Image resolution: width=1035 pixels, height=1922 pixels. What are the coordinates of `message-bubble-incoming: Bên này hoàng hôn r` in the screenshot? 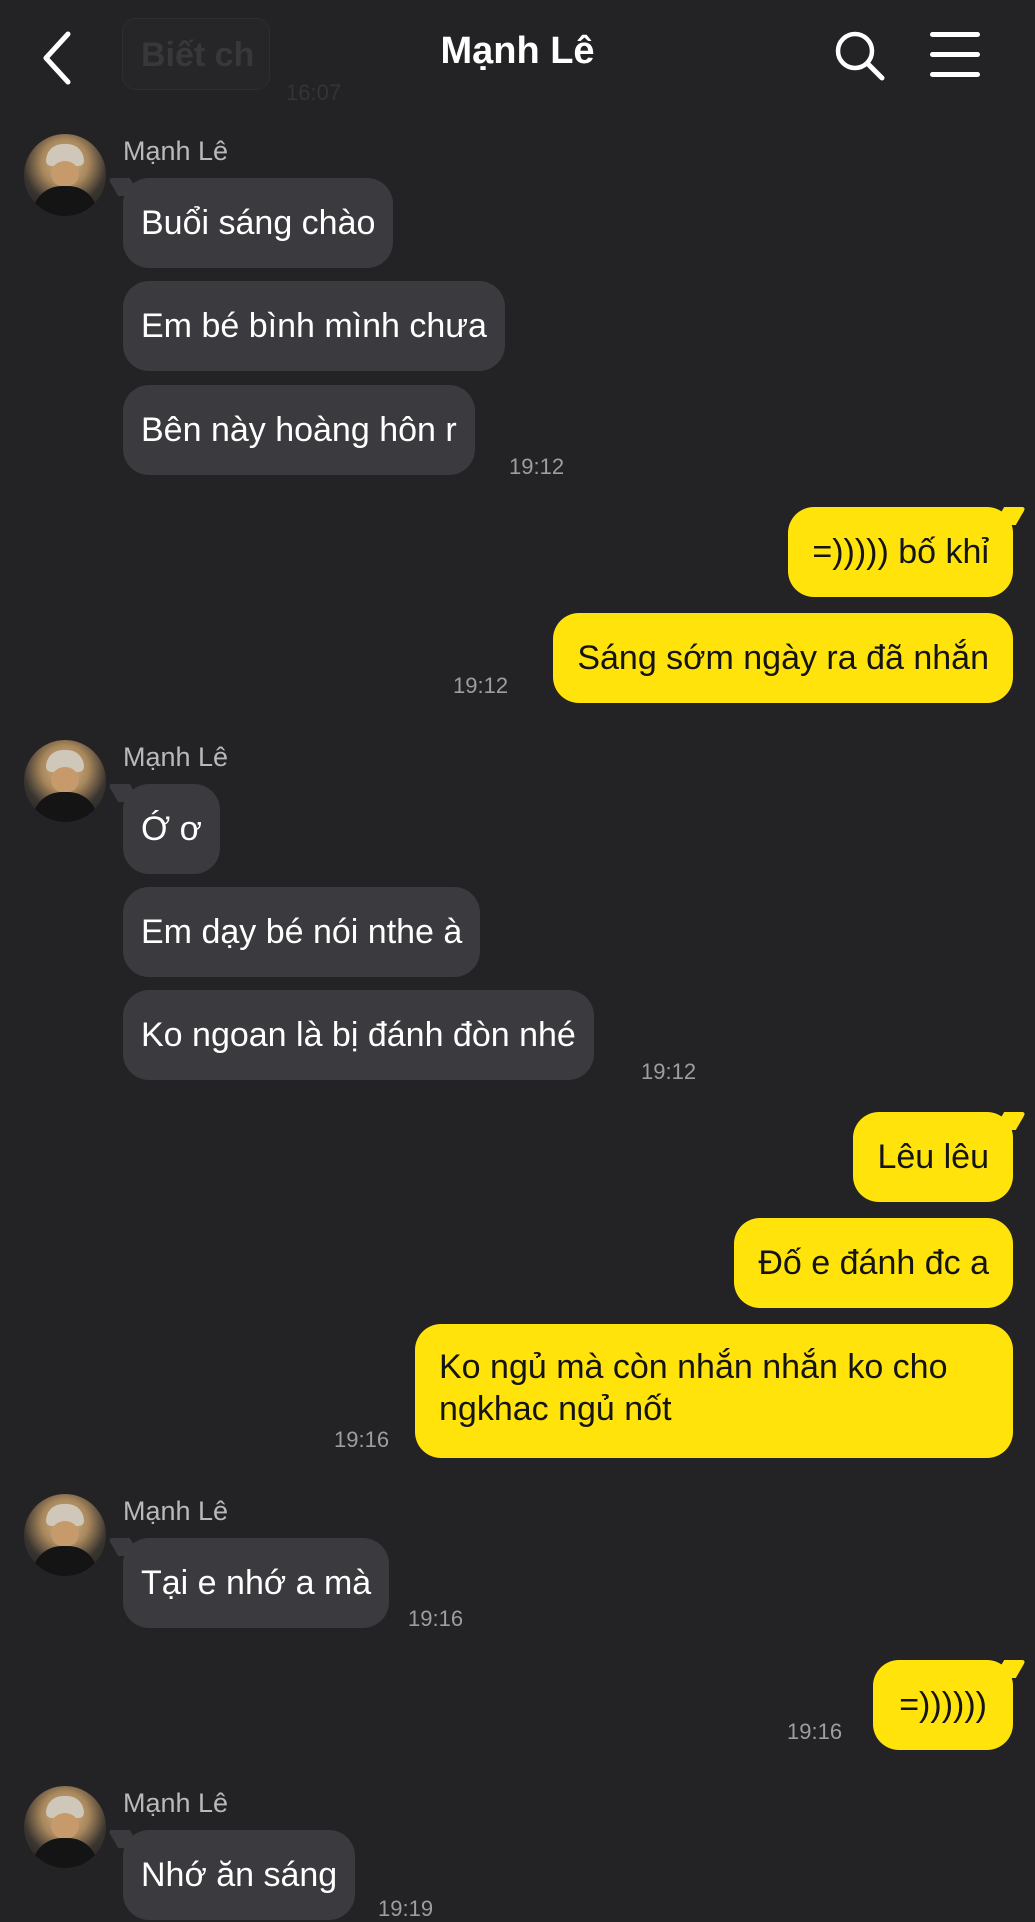 It's located at (299, 430).